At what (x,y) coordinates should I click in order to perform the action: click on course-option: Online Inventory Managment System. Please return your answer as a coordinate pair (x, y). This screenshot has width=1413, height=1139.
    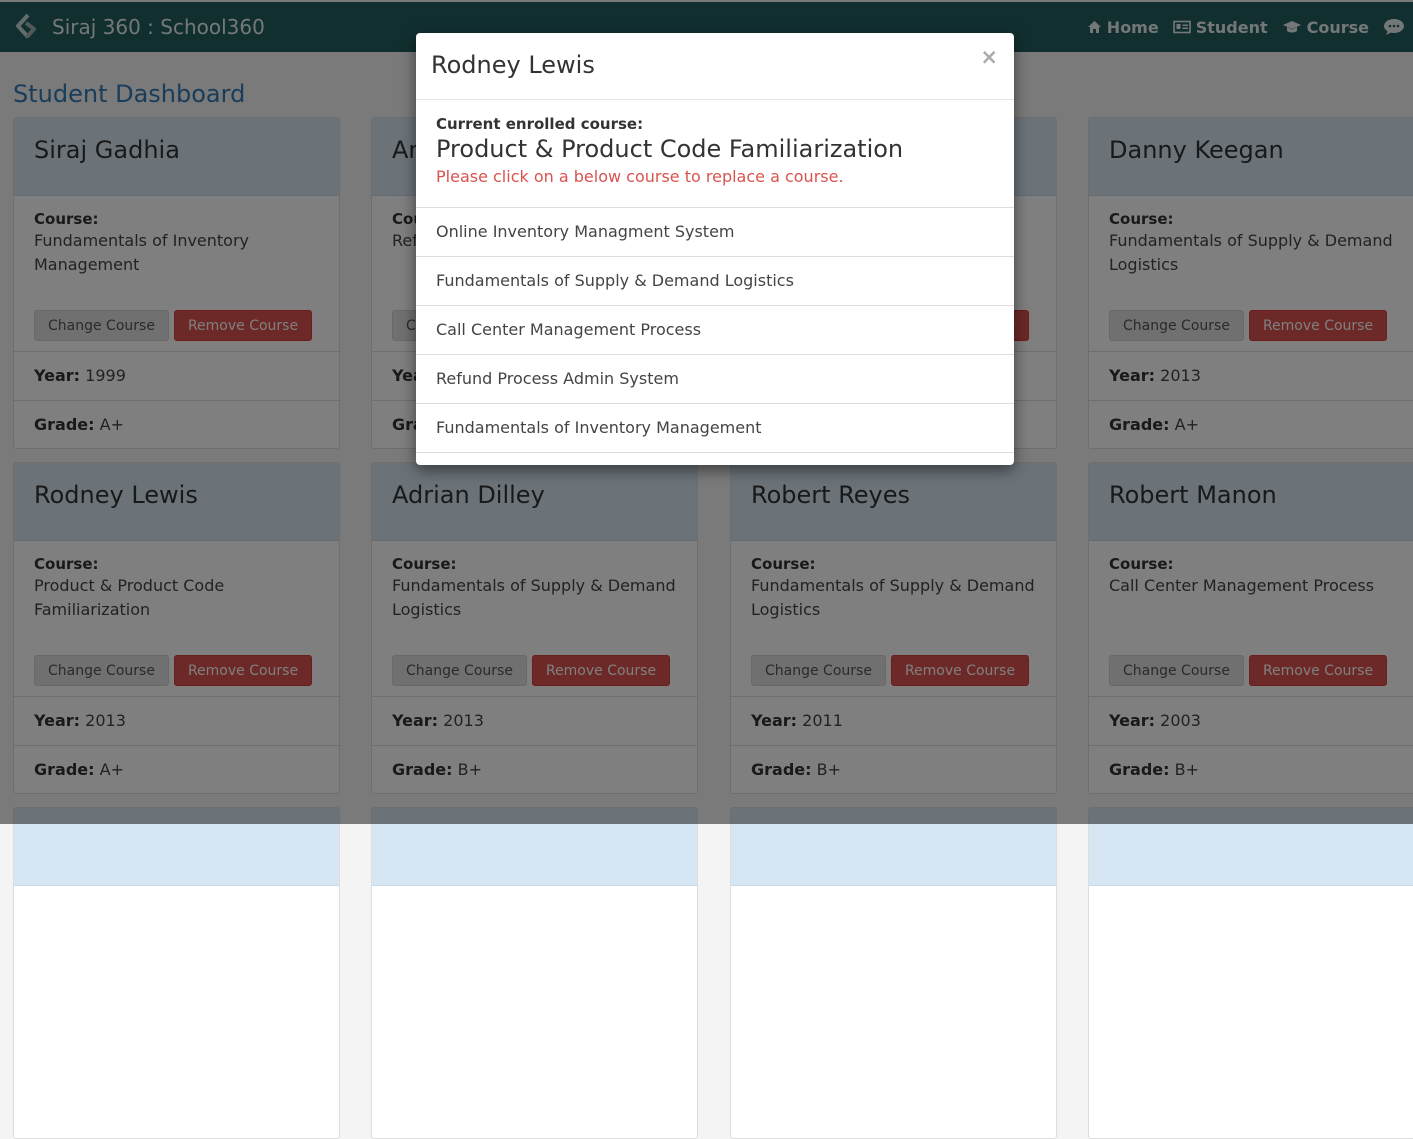
    Looking at the image, I should click on (715, 232).